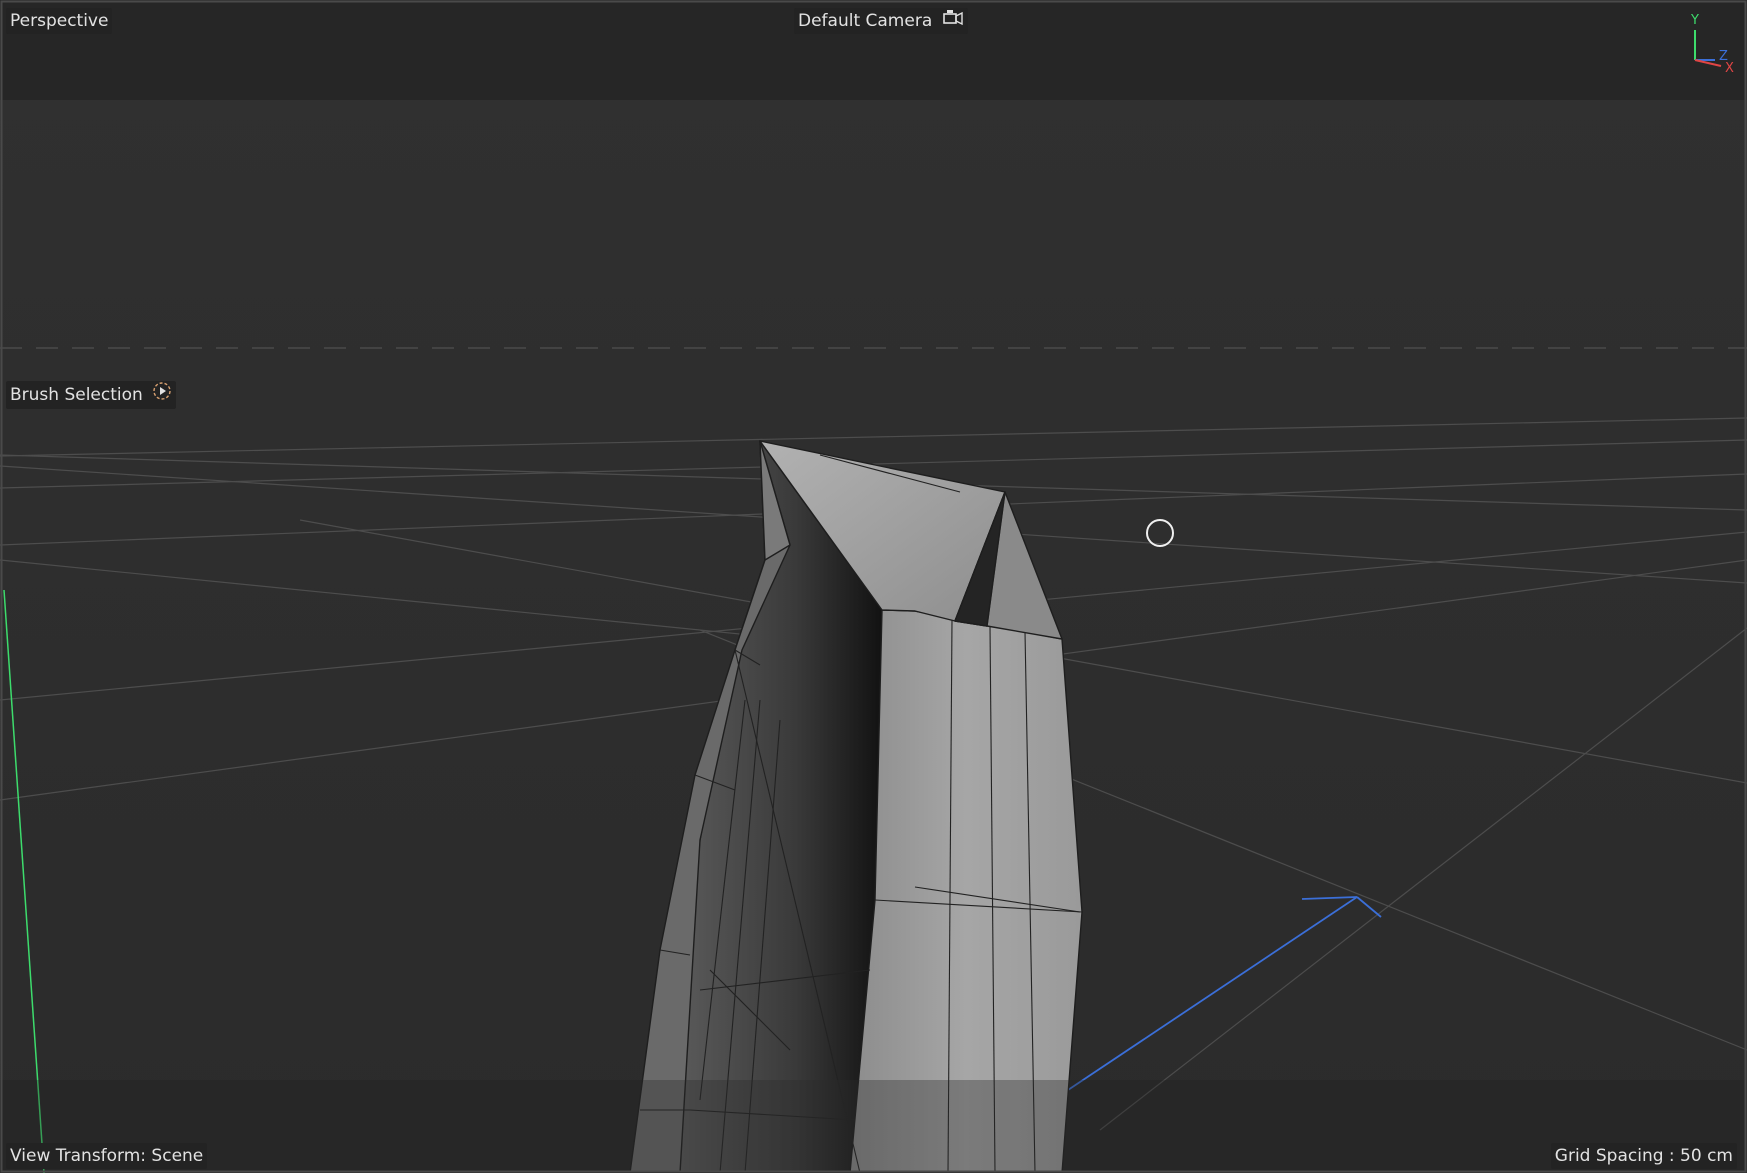 The width and height of the screenshot is (1747, 1173). Describe the element at coordinates (1709, 42) in the screenshot. I see `axis-gizmo: Y Z X` at that location.